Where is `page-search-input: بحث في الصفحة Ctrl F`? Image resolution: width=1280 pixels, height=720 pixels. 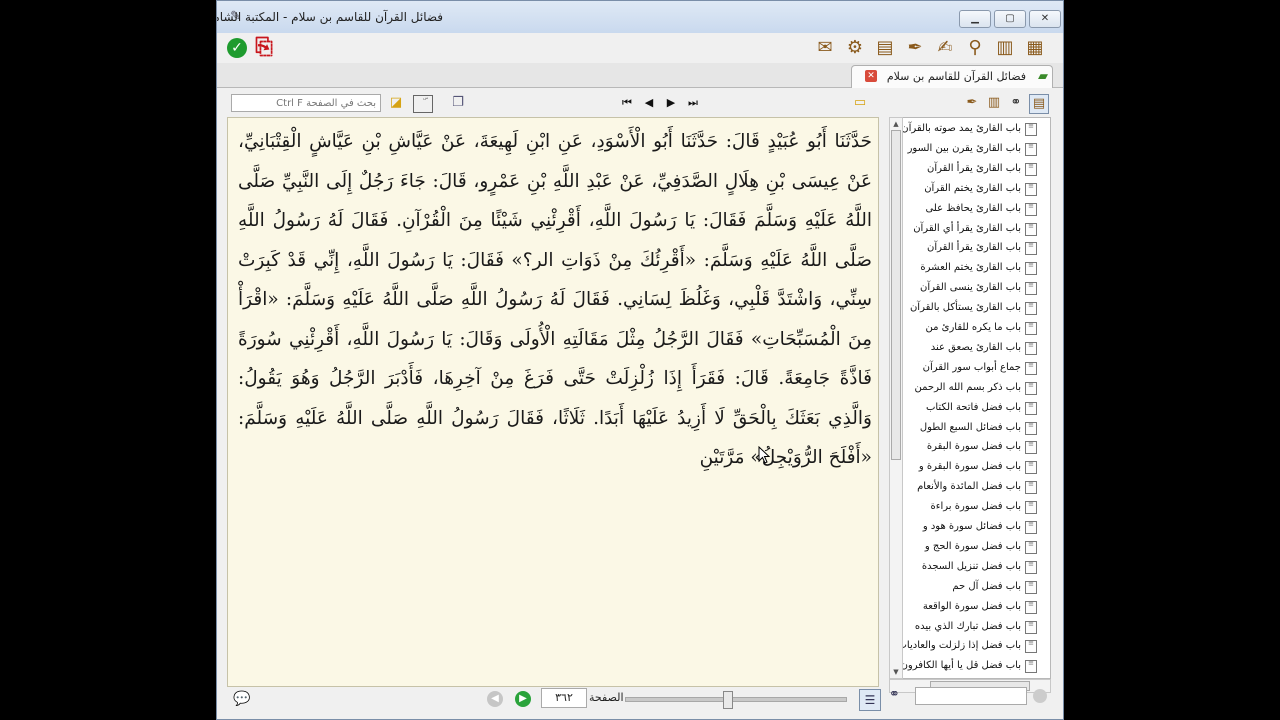 page-search-input: بحث في الصفحة Ctrl F is located at coordinates (306, 103).